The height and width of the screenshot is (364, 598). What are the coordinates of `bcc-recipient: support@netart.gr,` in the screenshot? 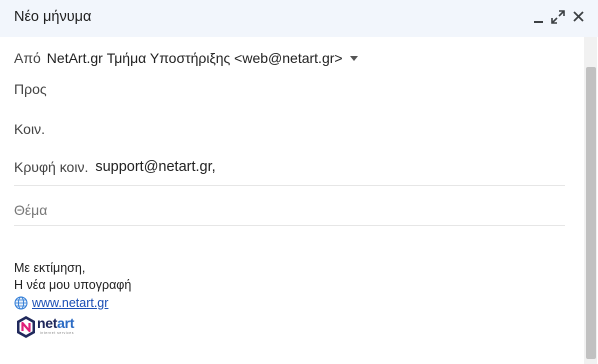 It's located at (155, 167).